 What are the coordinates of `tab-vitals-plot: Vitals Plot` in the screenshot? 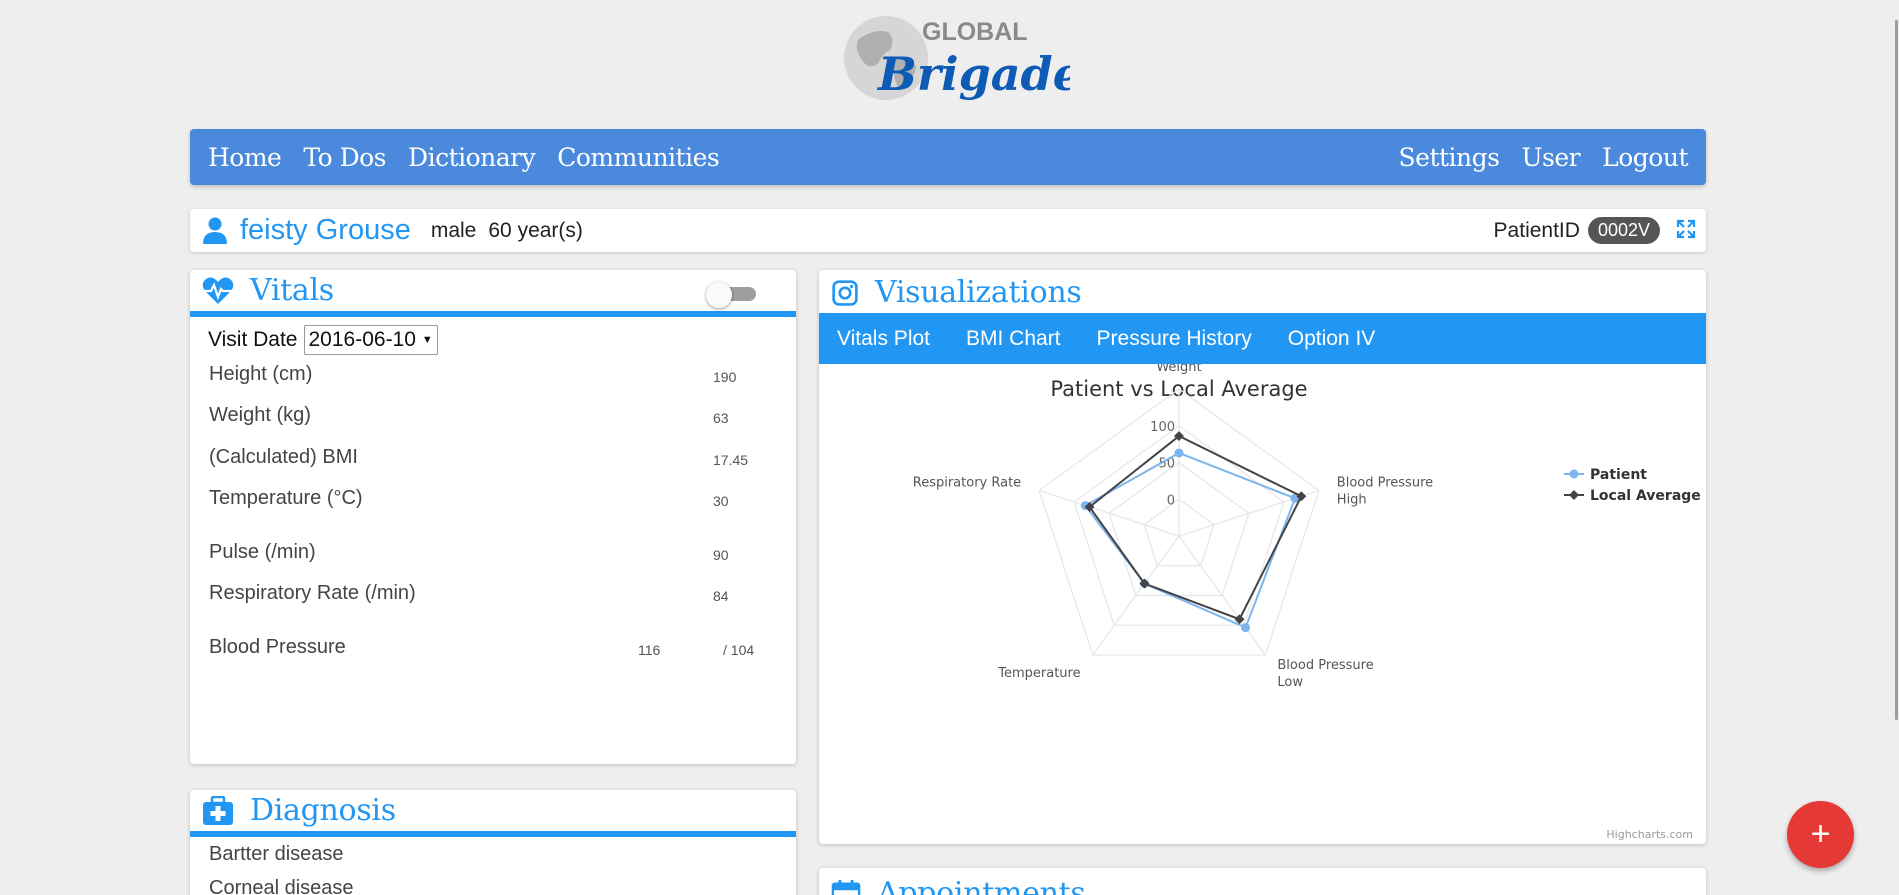 It's located at (883, 339).